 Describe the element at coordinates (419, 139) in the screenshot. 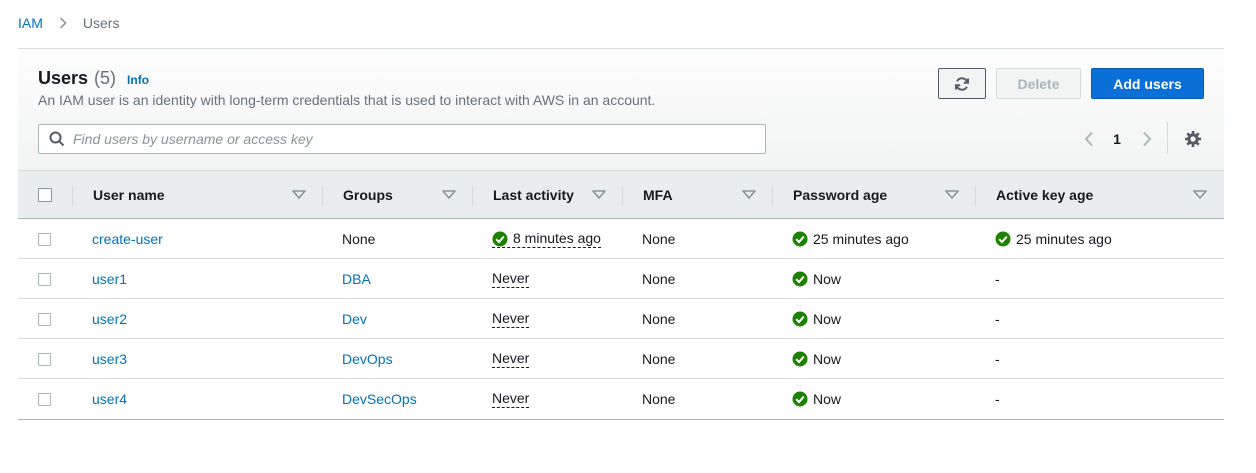

I see `search-input` at that location.